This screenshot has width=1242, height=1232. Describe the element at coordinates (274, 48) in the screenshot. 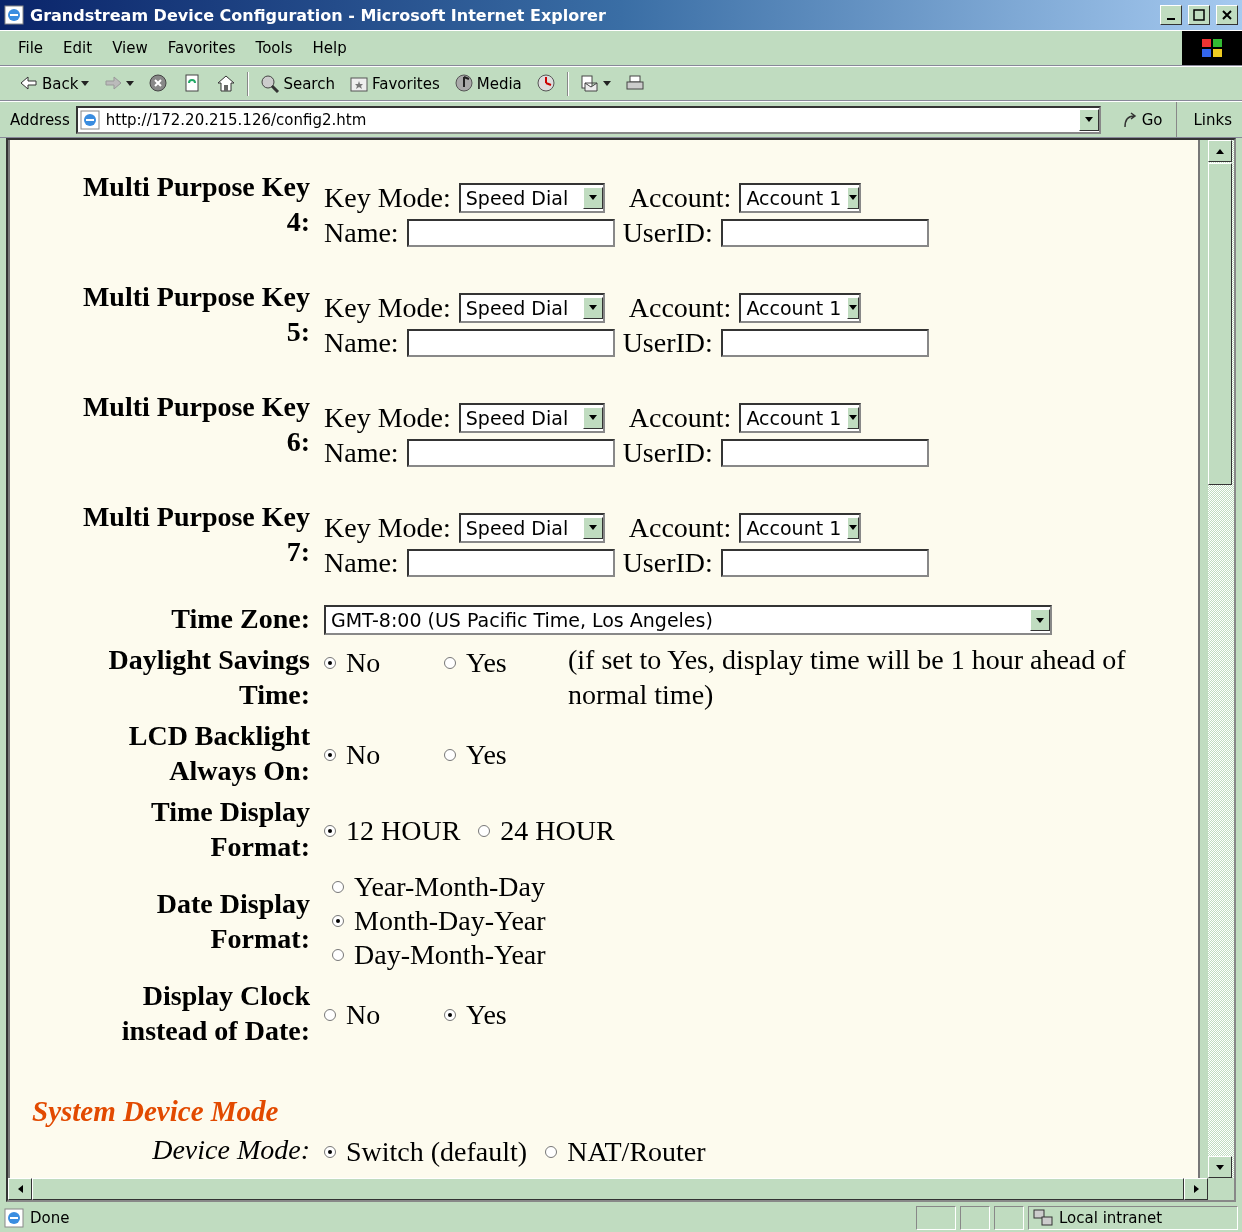

I see `menu-item: Tools` at that location.